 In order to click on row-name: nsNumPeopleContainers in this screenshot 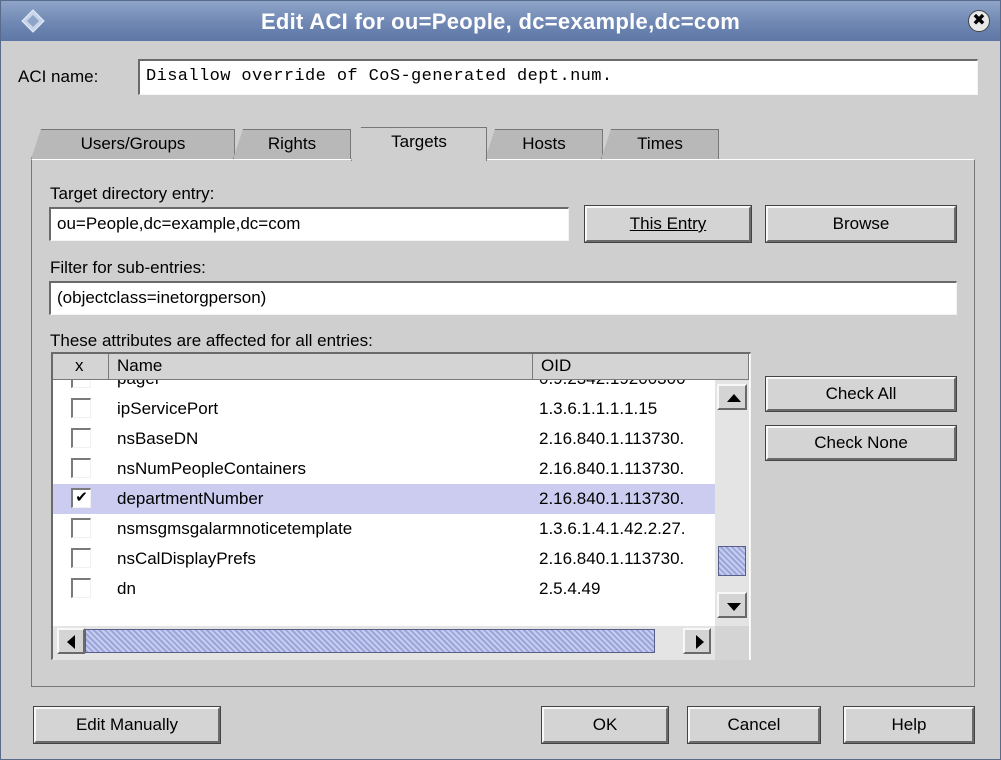, I will do `click(211, 468)`.